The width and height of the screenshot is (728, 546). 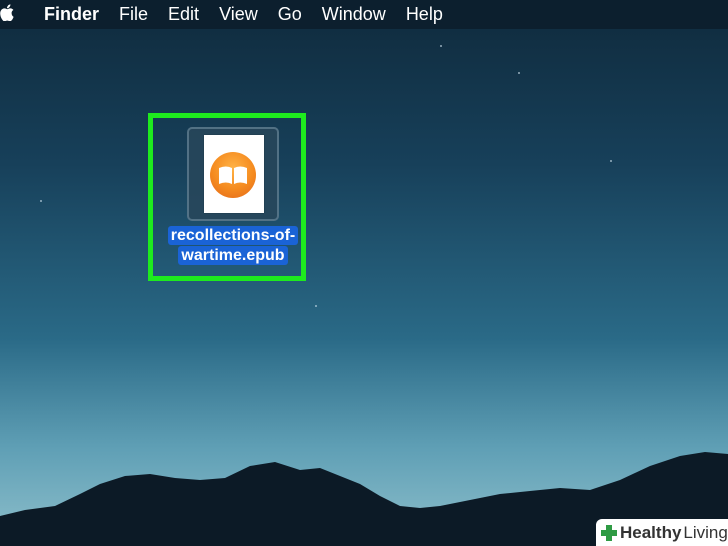 What do you see at coordinates (705, 532) in the screenshot?
I see `watermark-text-regular: Living` at bounding box center [705, 532].